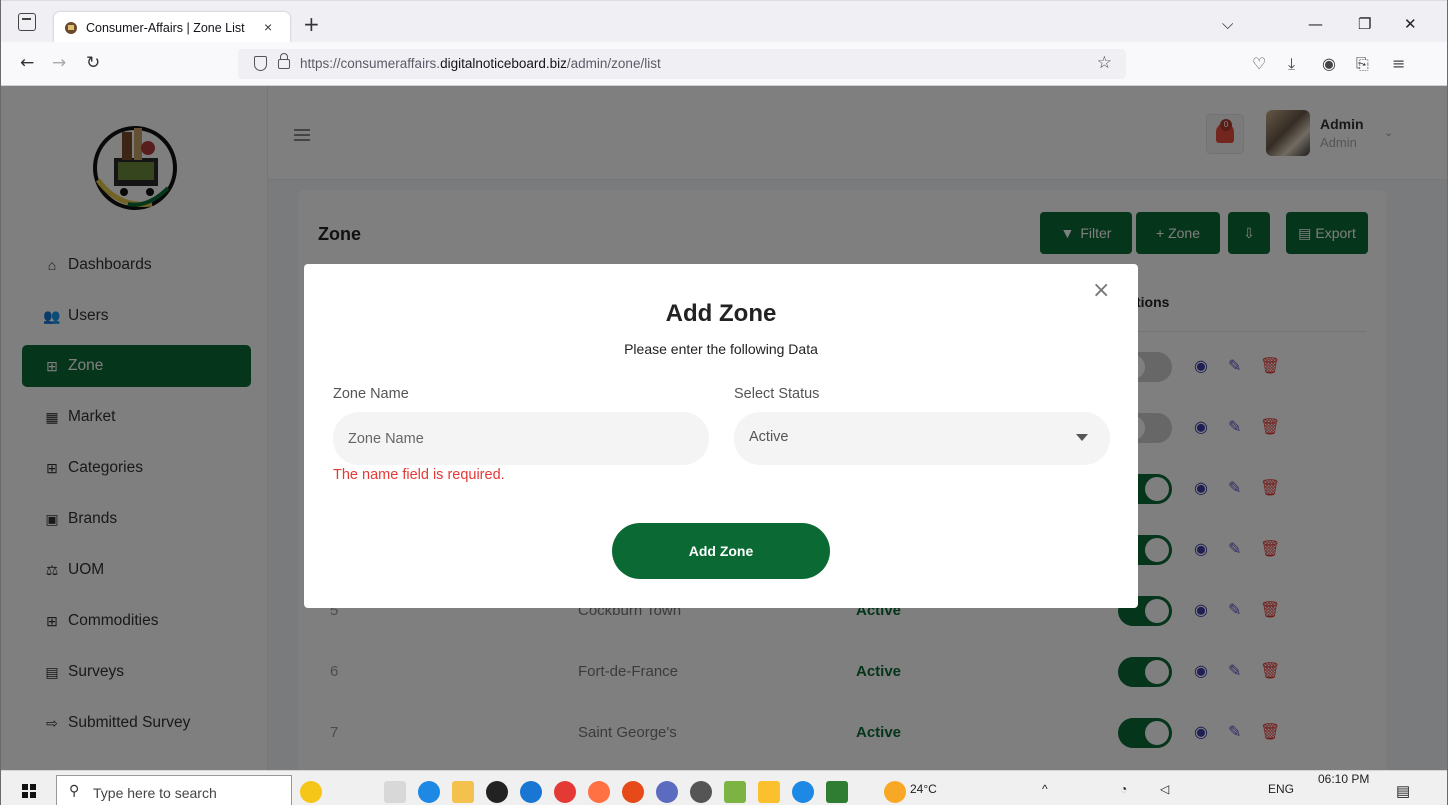 This screenshot has width=1448, height=805. What do you see at coordinates (633, 792) in the screenshot?
I see `brave-icon` at bounding box center [633, 792].